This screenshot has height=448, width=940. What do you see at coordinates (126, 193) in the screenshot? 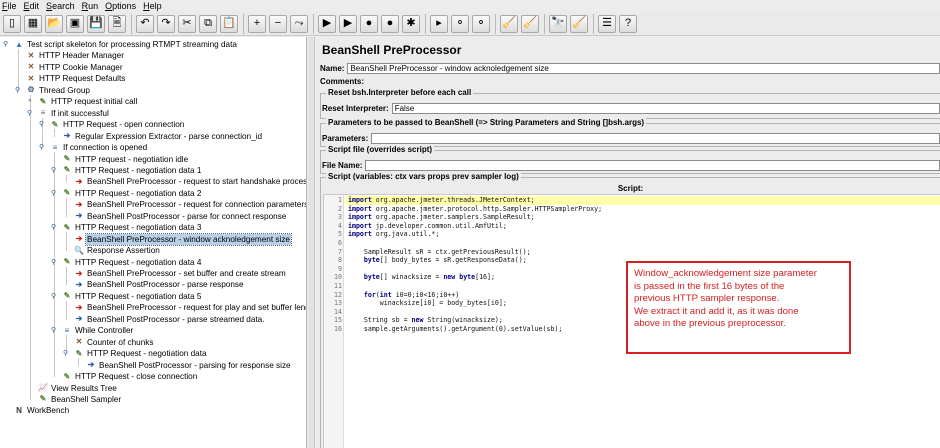
I see `tree-node: ⚲ ✎ HTTP Request - negotiation data 2` at bounding box center [126, 193].